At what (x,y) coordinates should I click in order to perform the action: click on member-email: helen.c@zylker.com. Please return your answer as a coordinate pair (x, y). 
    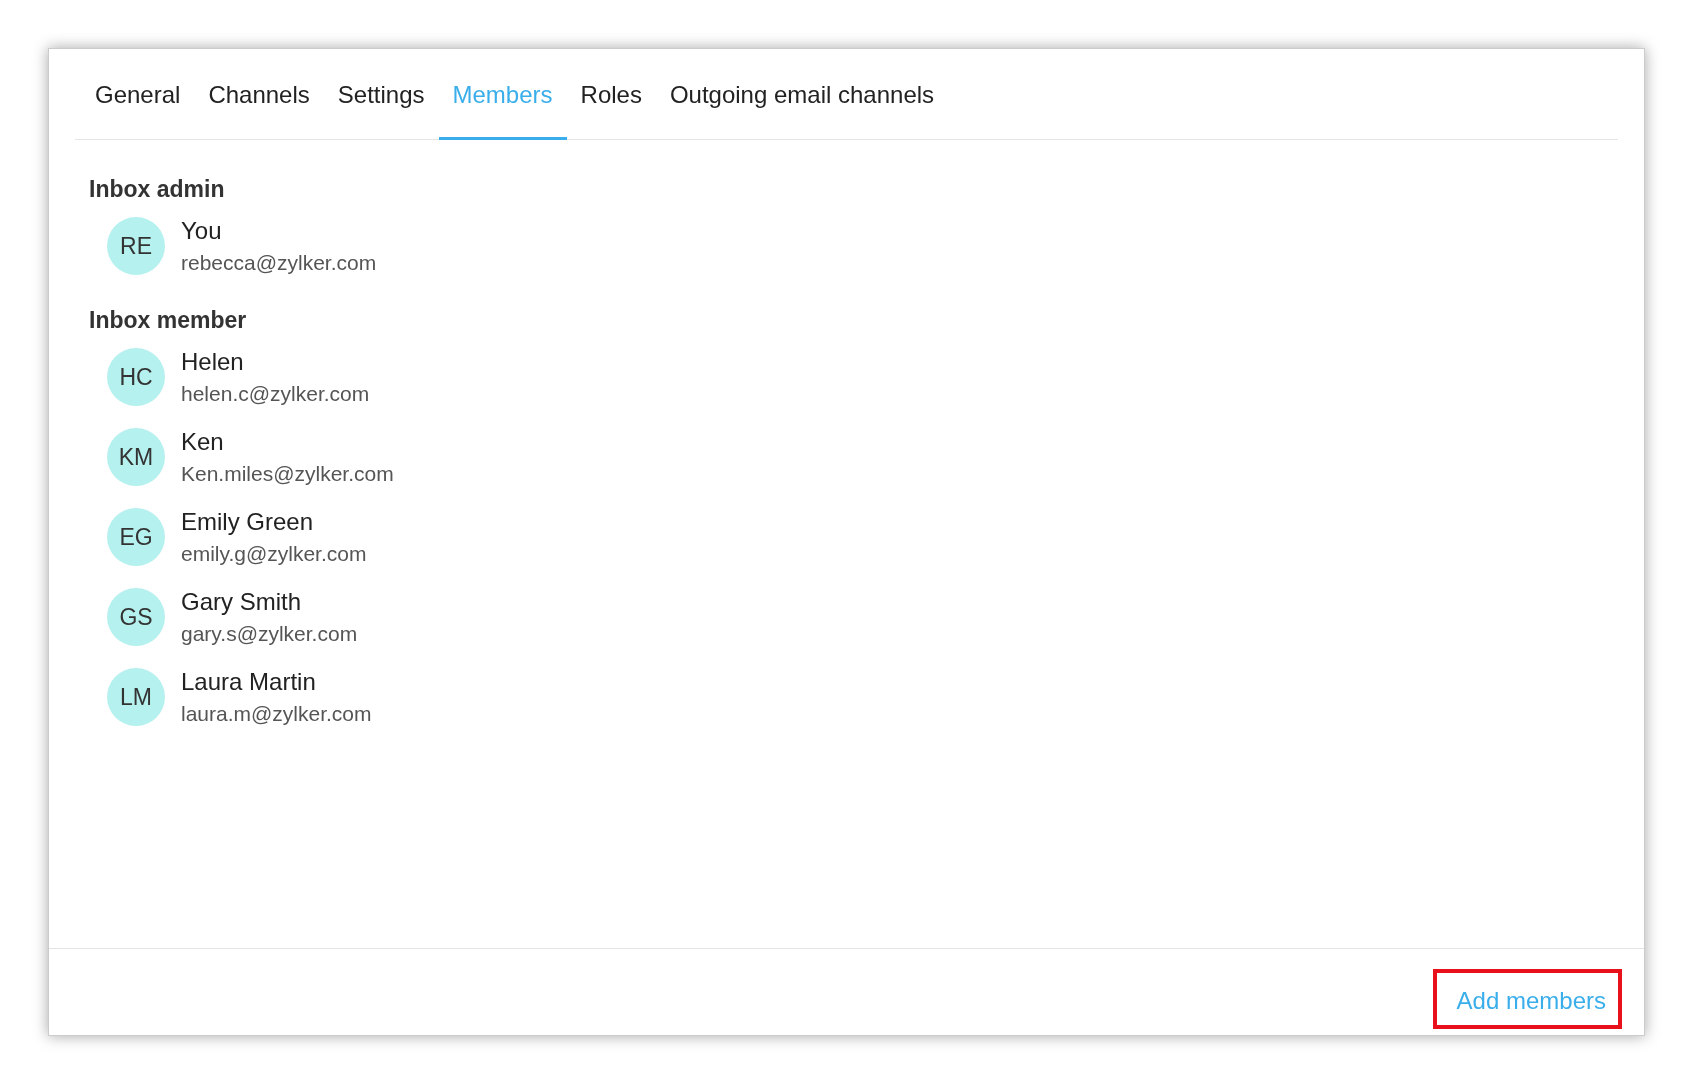
    Looking at the image, I should click on (275, 394).